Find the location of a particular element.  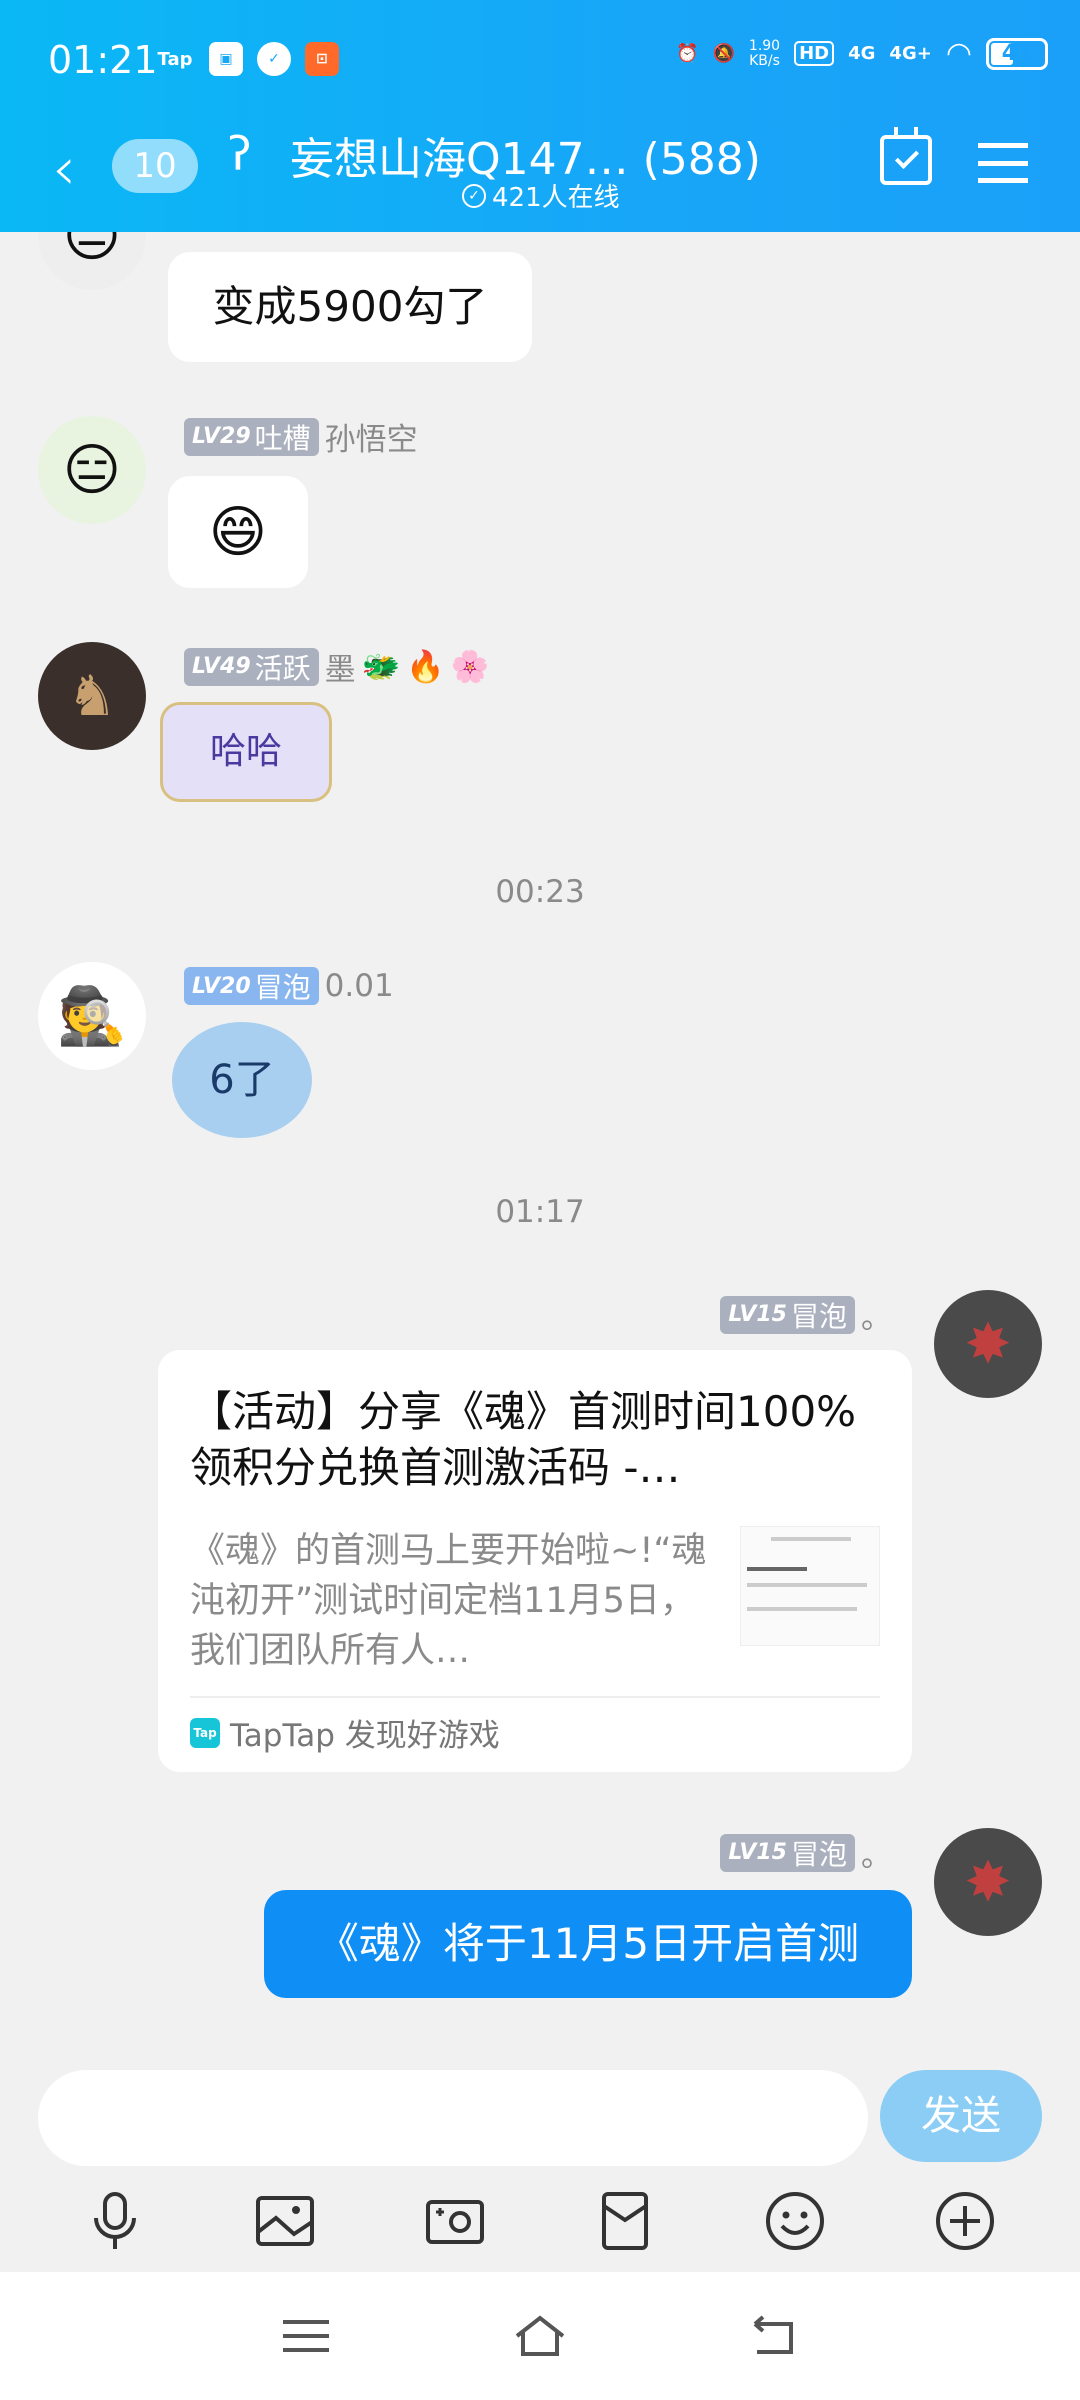

sticker-bubble: 😄 is located at coordinates (238, 532).